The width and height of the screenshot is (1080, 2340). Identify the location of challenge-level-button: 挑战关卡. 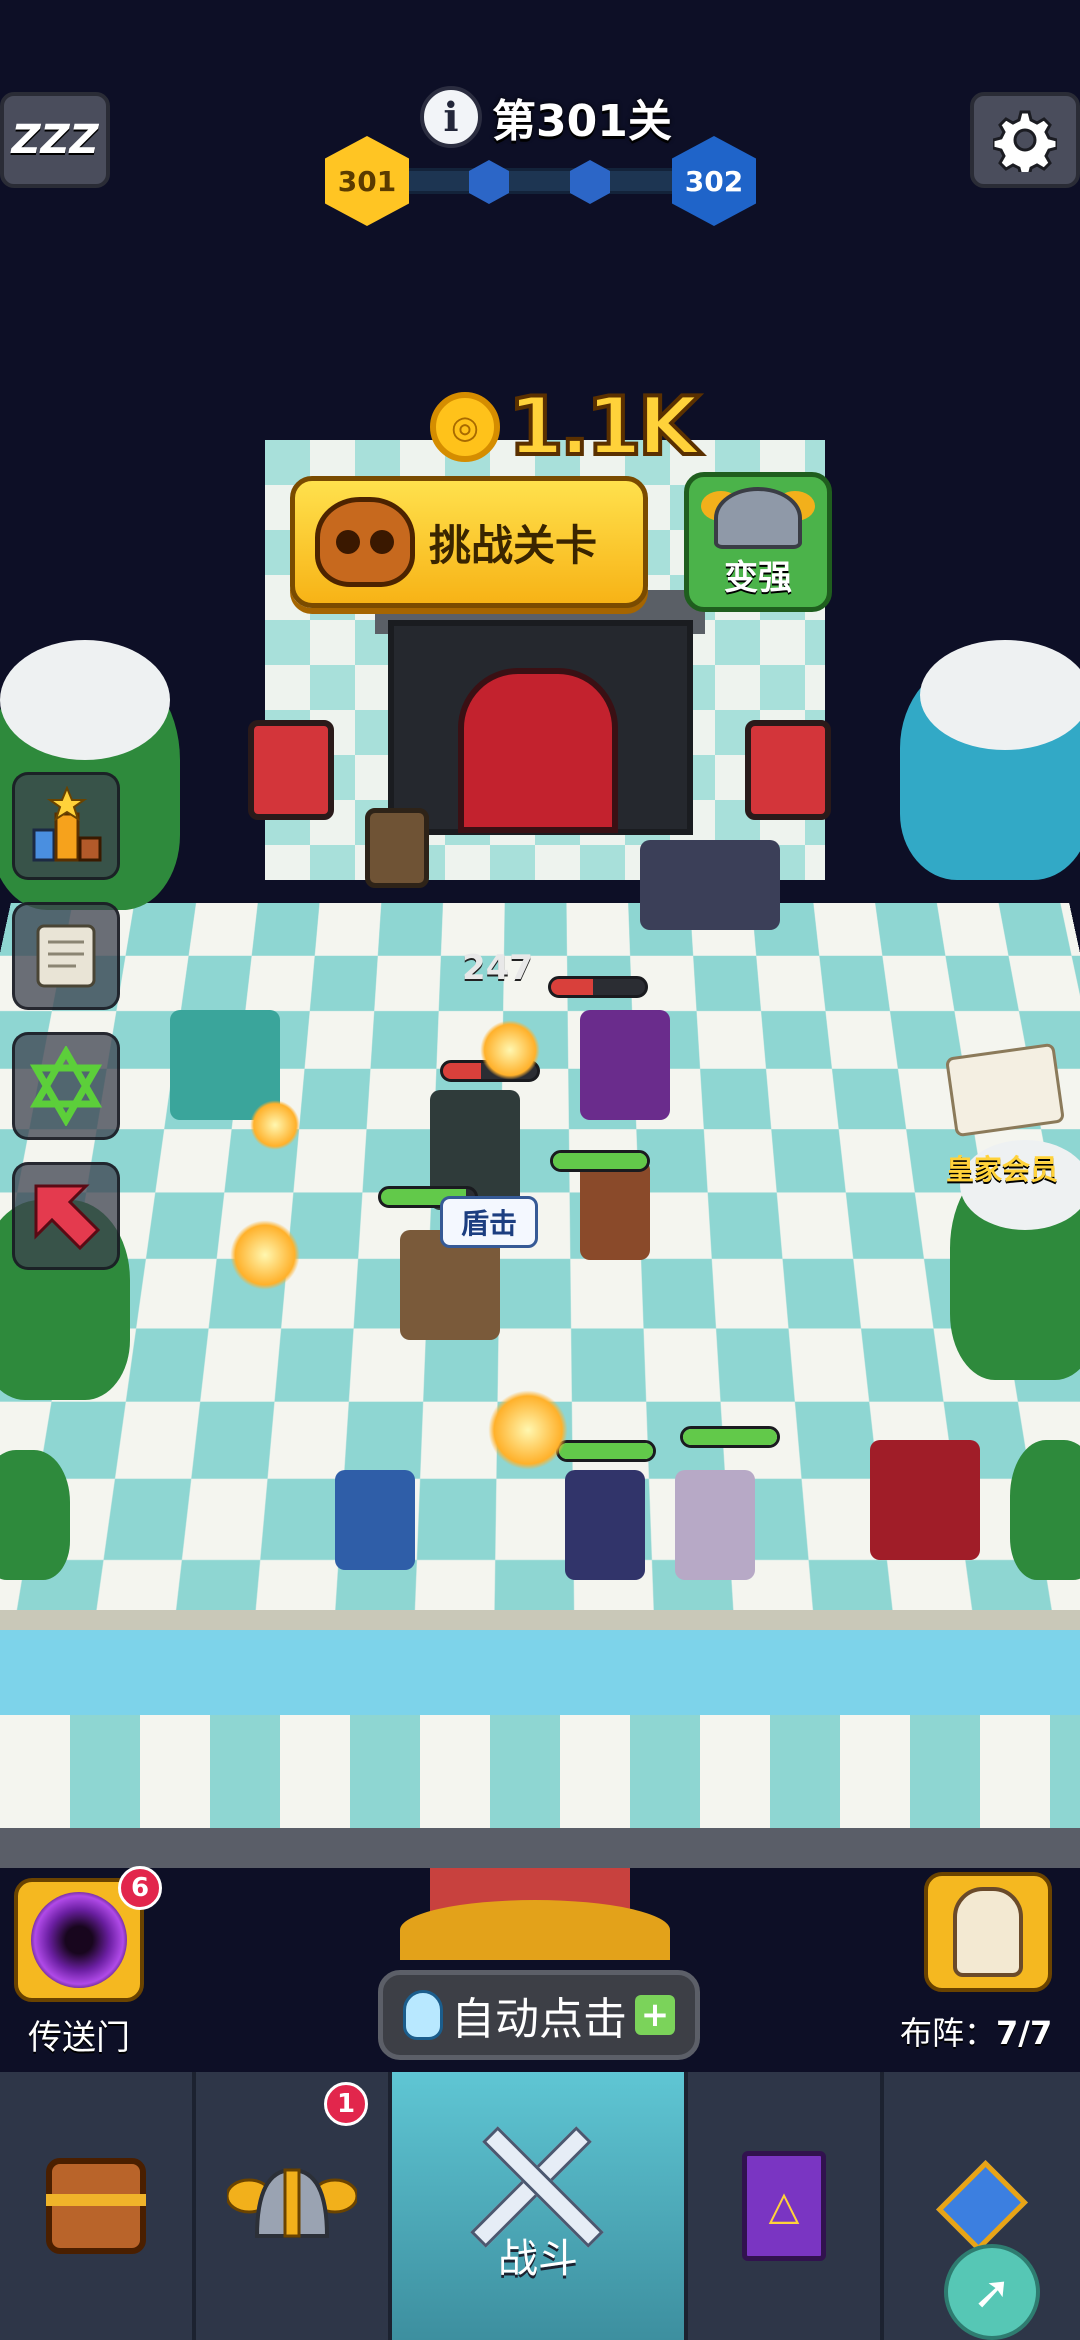
(469, 542).